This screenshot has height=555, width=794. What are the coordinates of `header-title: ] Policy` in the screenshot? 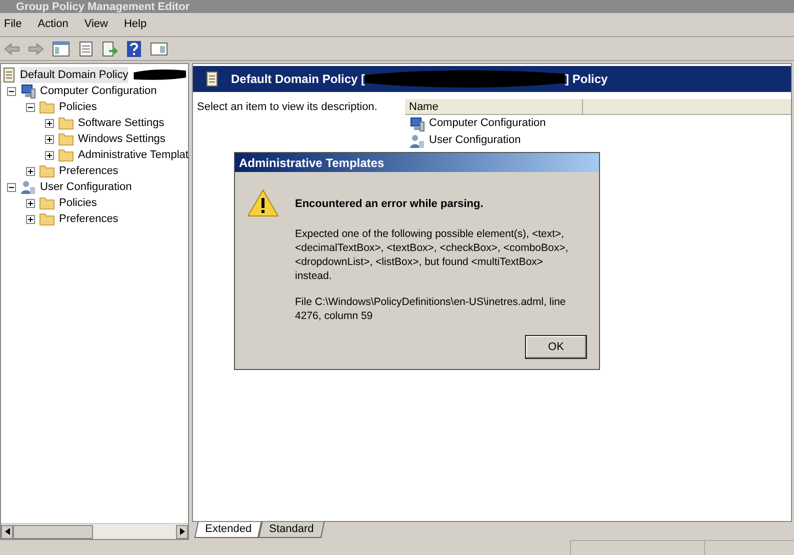 It's located at (586, 79).